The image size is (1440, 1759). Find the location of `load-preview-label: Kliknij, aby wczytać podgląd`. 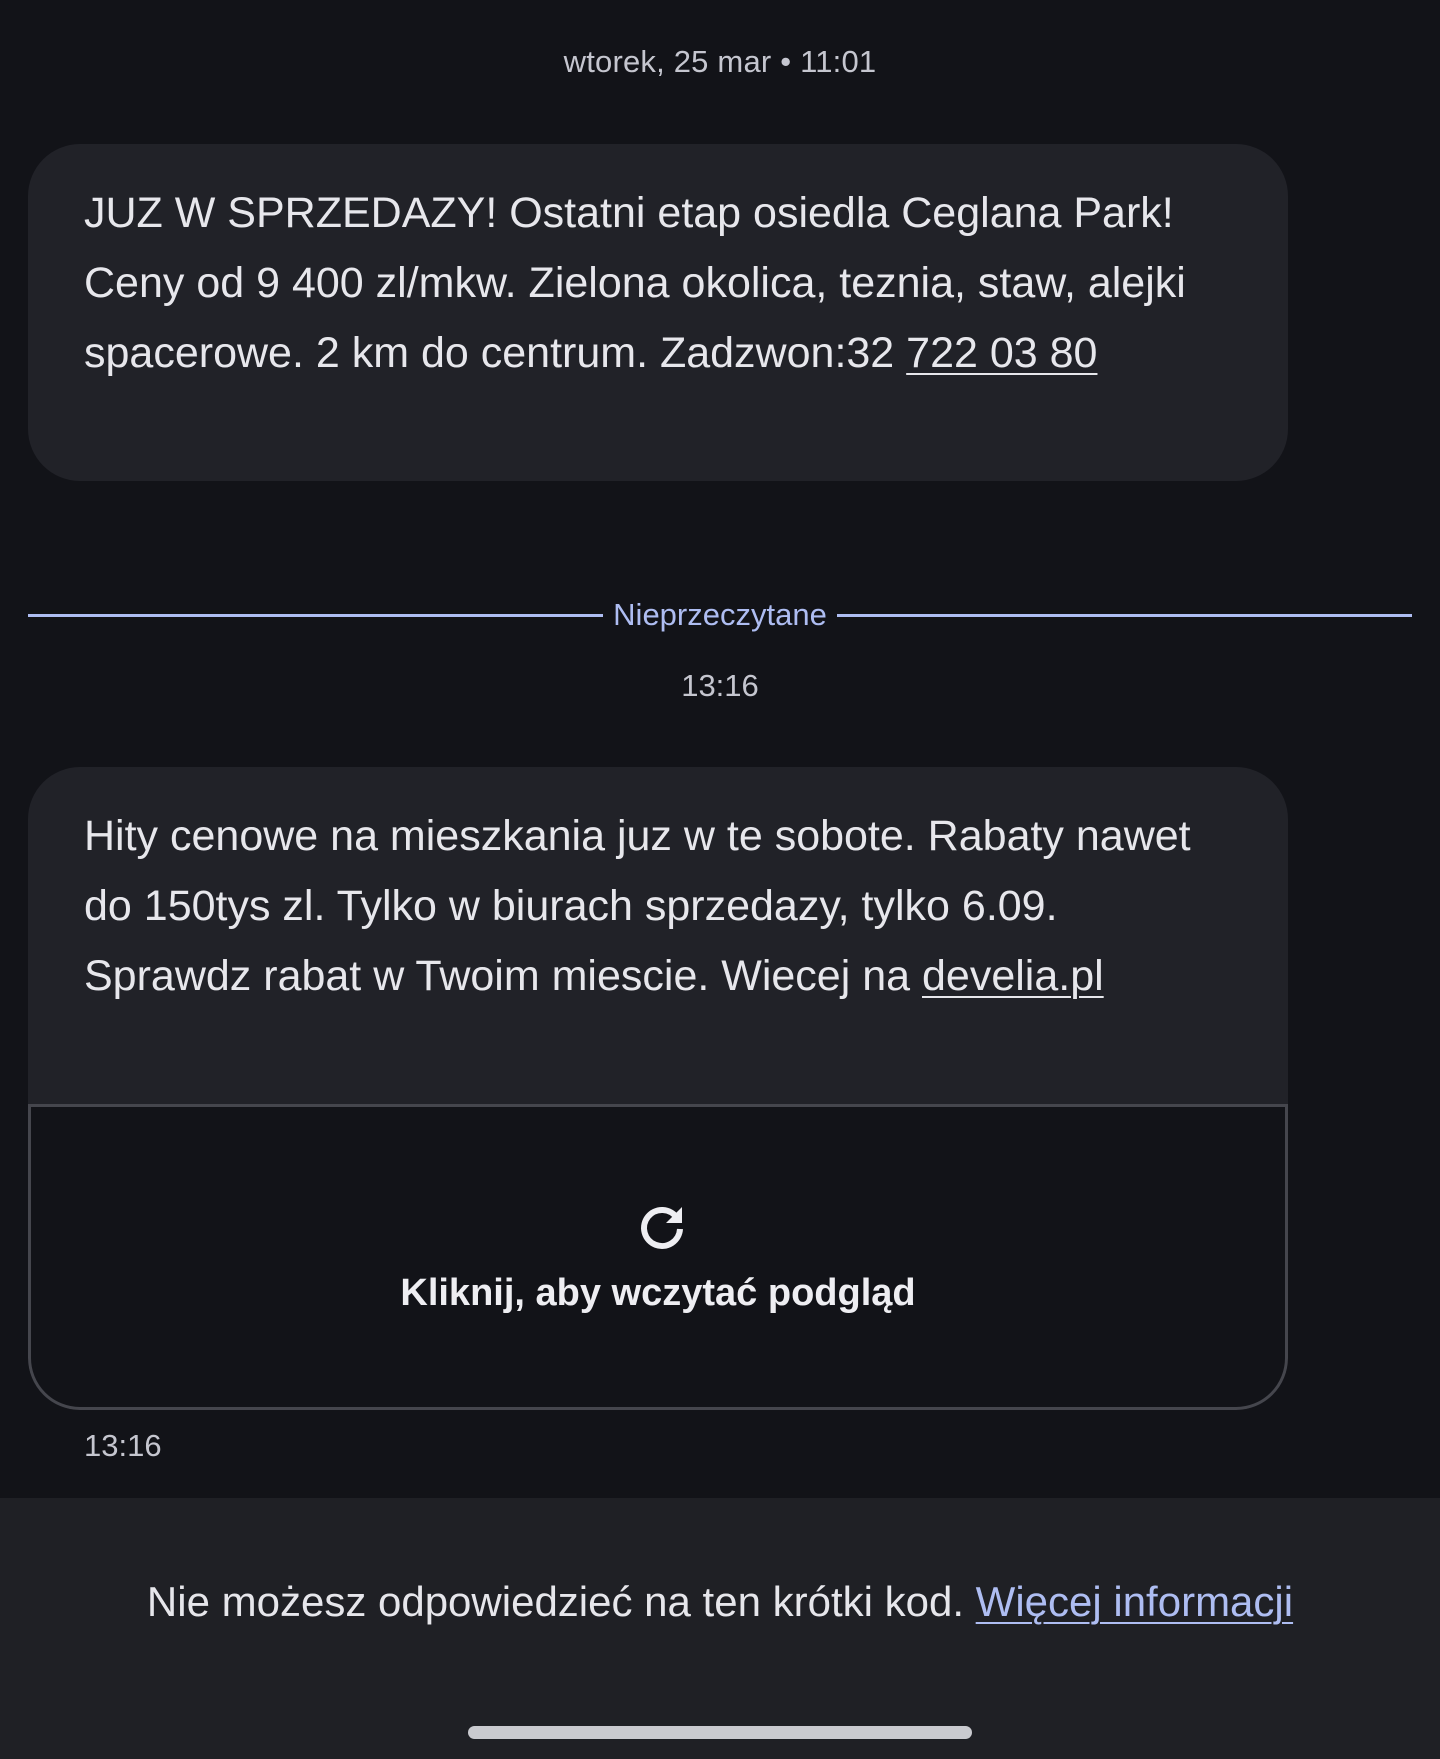

load-preview-label: Kliknij, aby wczytać podgląd is located at coordinates (658, 1293).